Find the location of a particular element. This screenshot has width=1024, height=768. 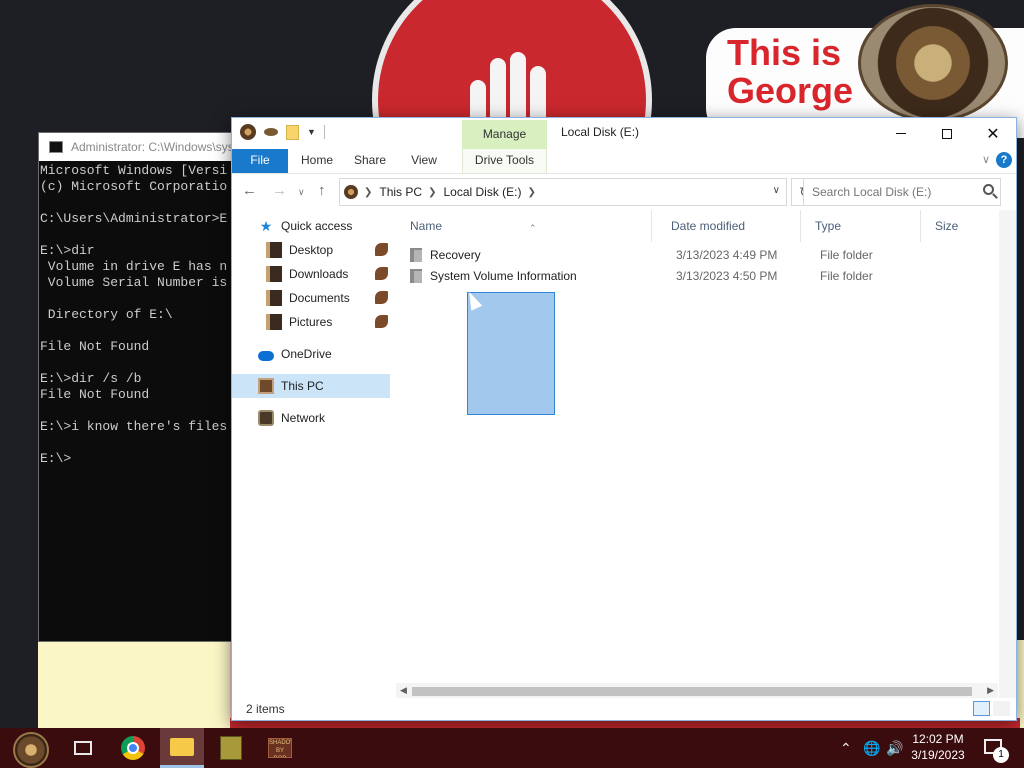

selection-rectangle is located at coordinates (511, 353).